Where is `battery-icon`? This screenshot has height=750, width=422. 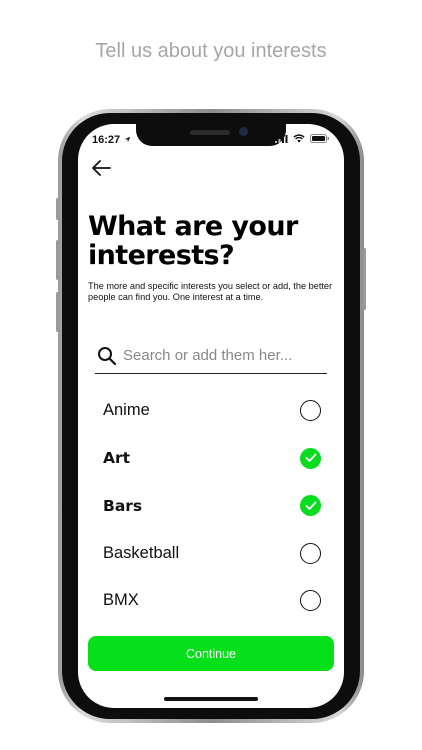
battery-icon is located at coordinates (319, 138).